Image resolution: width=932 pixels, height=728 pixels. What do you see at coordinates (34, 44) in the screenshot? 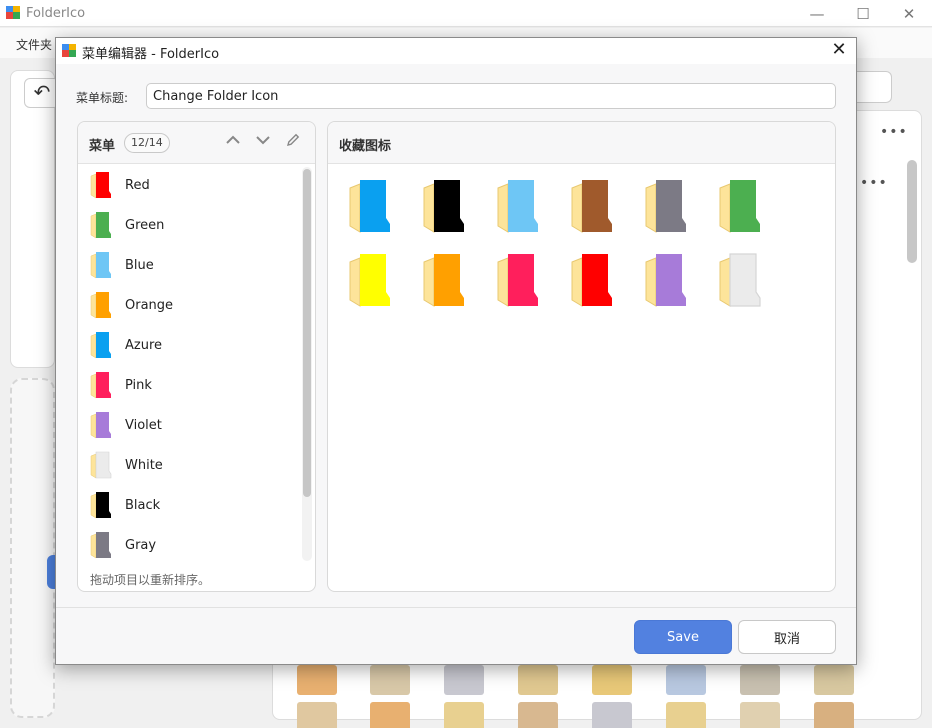
I see `menu-file: 文件夹` at bounding box center [34, 44].